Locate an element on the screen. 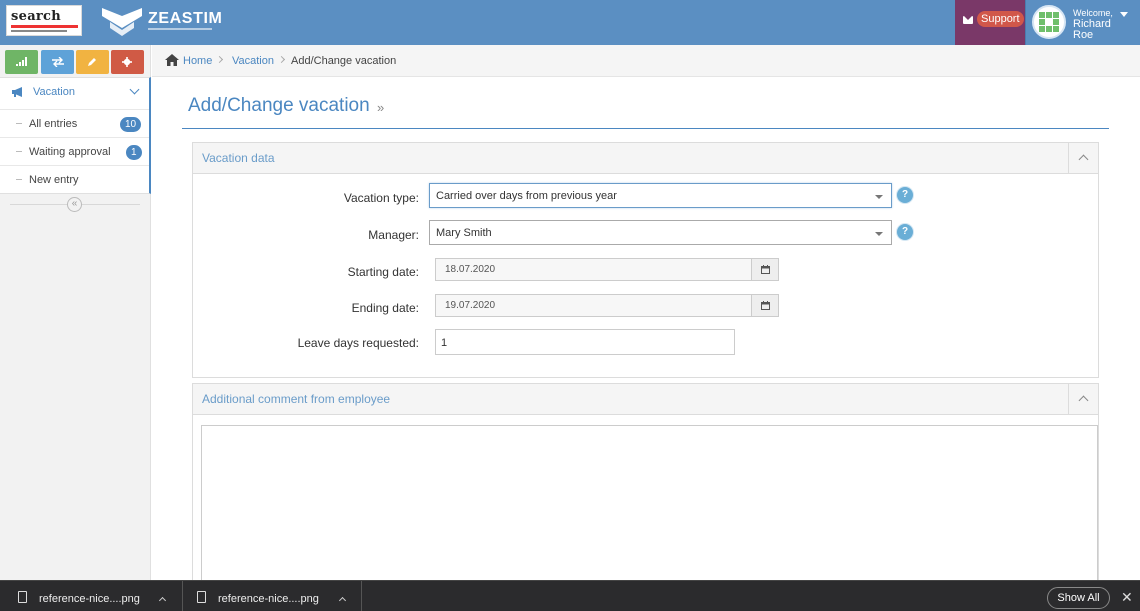  support-label: Support is located at coordinates (1000, 19).